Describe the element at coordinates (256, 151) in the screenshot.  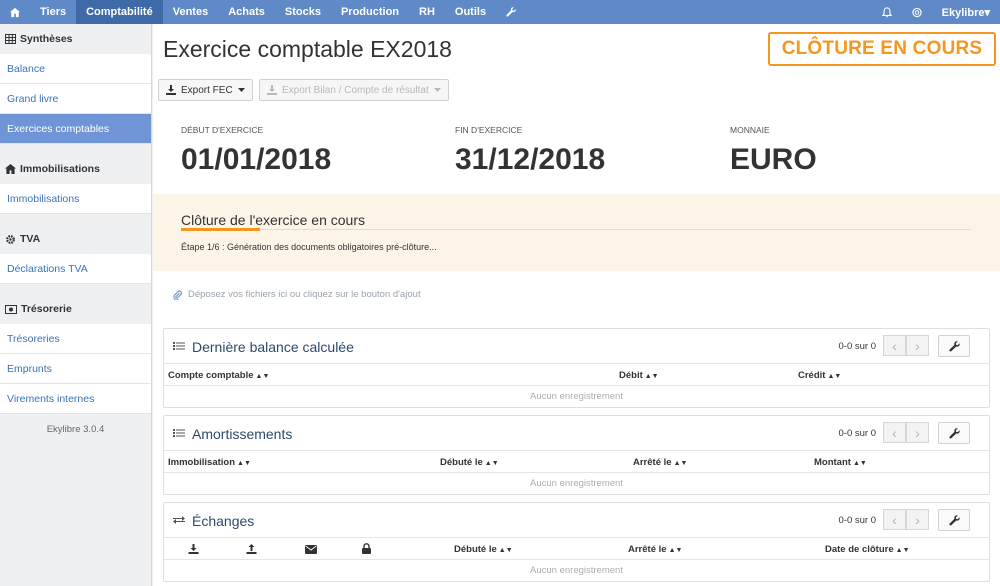
I see `stat-start: DÉBUT D'EXERCICE 01/01/2018` at that location.